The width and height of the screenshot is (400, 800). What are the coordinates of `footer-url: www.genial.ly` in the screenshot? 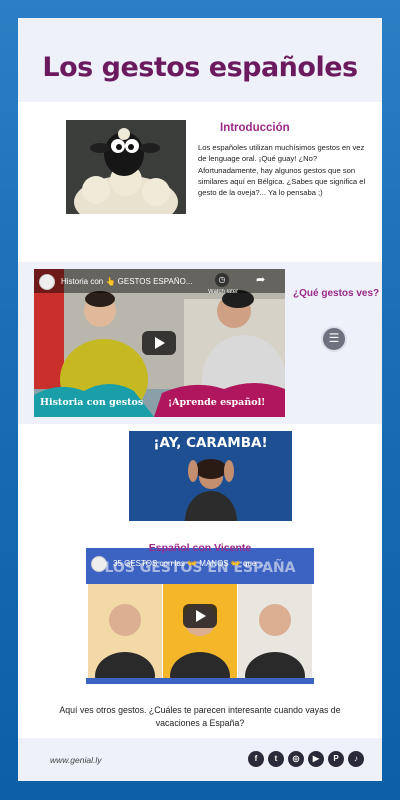 It's located at (76, 760).